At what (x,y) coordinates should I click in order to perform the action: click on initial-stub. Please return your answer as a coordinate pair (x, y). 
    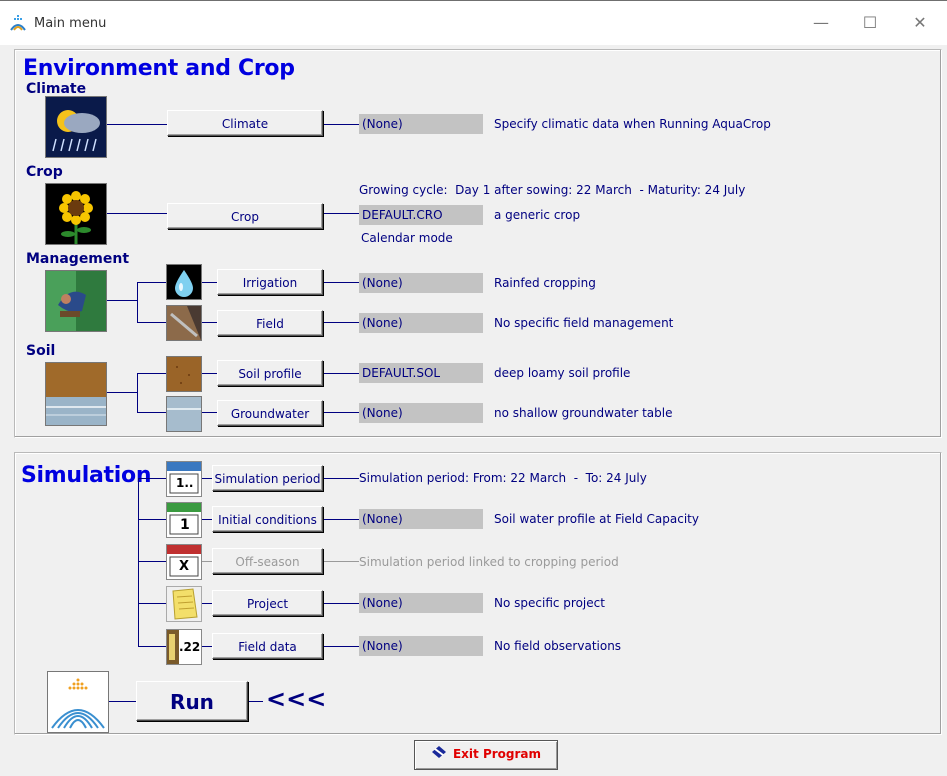
    Looking at the image, I should click on (207, 519).